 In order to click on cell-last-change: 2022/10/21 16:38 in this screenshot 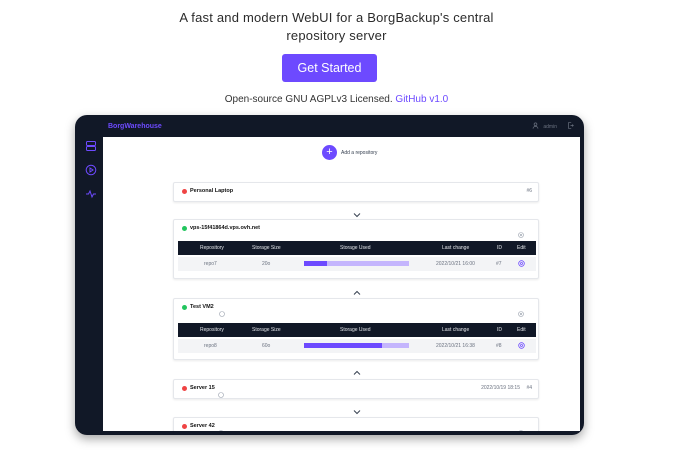, I will do `click(455, 346)`.